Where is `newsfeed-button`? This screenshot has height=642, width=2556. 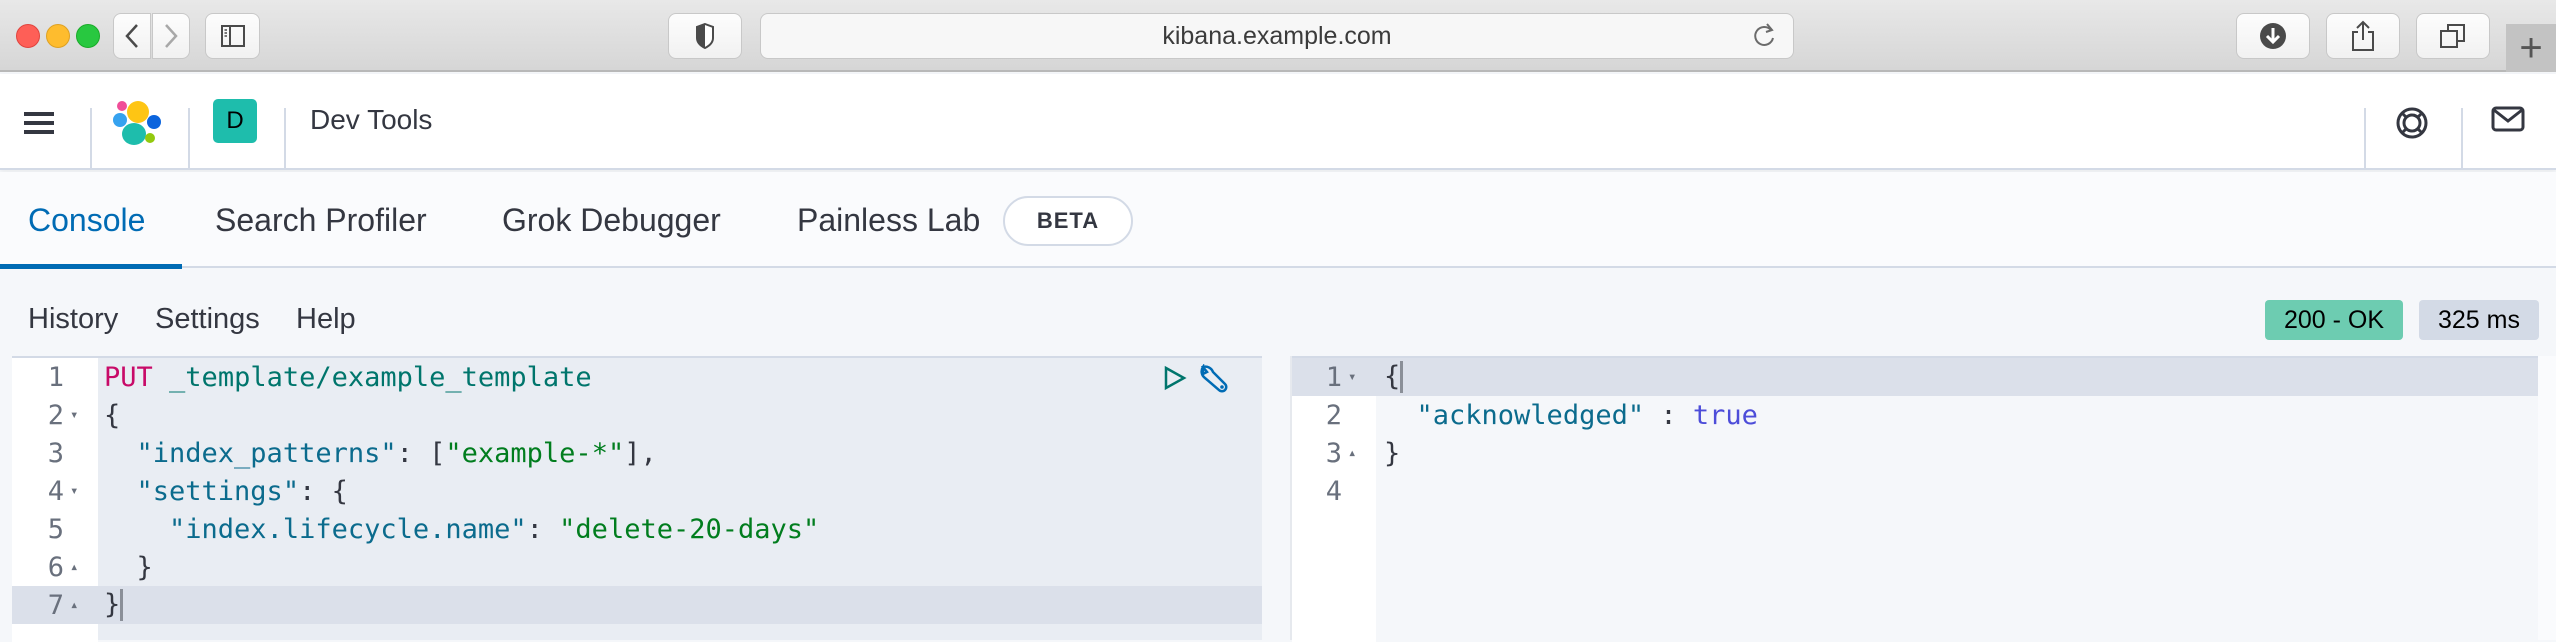 newsfeed-button is located at coordinates (2508, 121).